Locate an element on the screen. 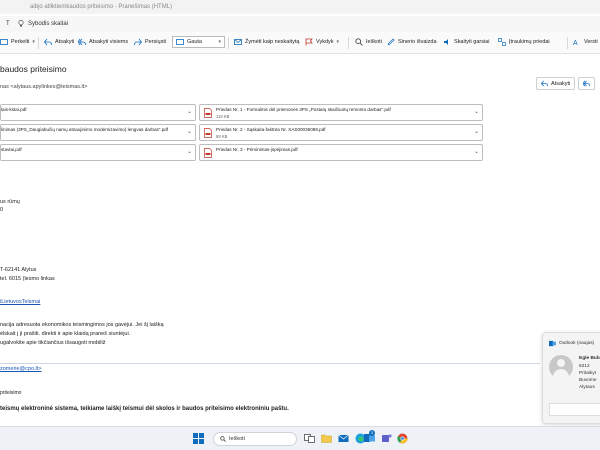  inbox-icon is located at coordinates (180, 42).